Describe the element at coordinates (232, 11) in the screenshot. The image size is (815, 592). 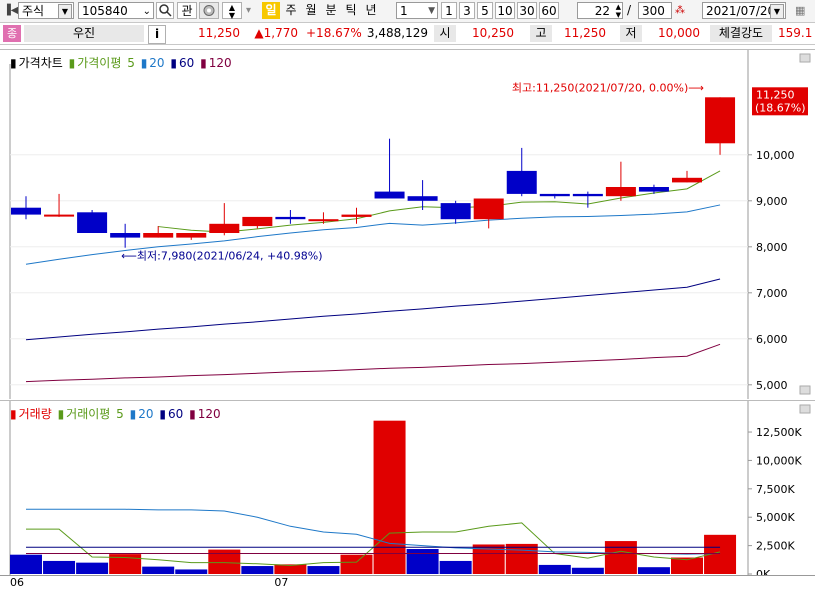
I see `stepper-icon: ▲ ▼` at that location.